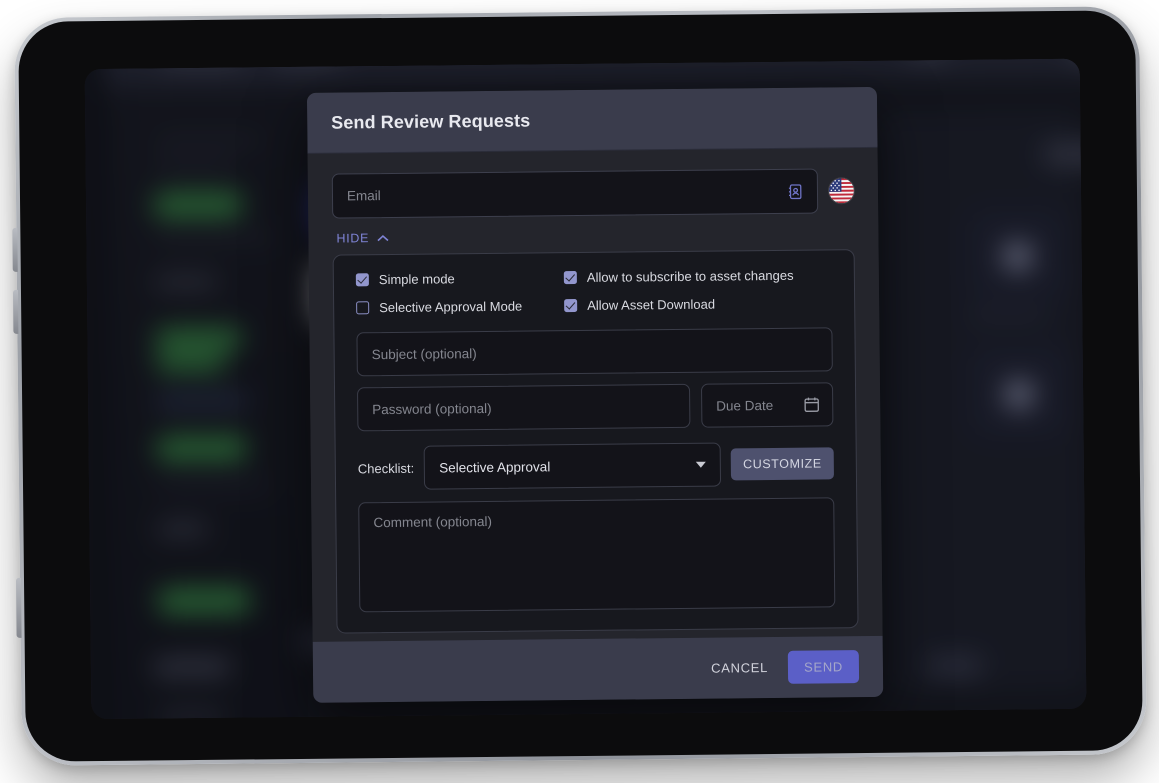 This screenshot has width=1159, height=783. Describe the element at coordinates (701, 464) in the screenshot. I see `chevron-down-icon` at that location.